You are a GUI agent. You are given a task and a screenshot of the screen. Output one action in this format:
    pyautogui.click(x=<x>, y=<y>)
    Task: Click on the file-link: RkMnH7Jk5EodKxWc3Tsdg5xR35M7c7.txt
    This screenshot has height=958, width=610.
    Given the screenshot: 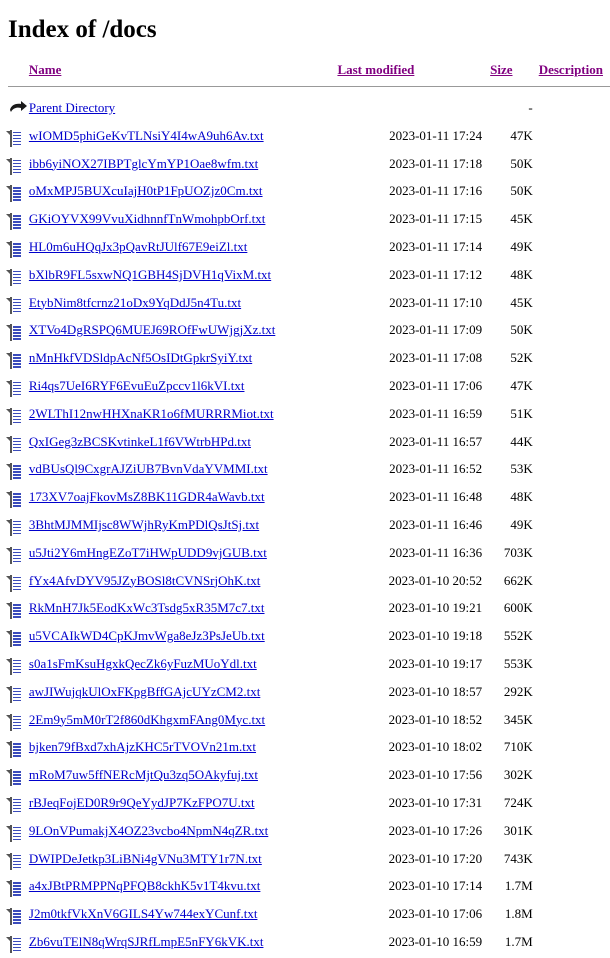 What is the action you would take?
    pyautogui.click(x=147, y=607)
    